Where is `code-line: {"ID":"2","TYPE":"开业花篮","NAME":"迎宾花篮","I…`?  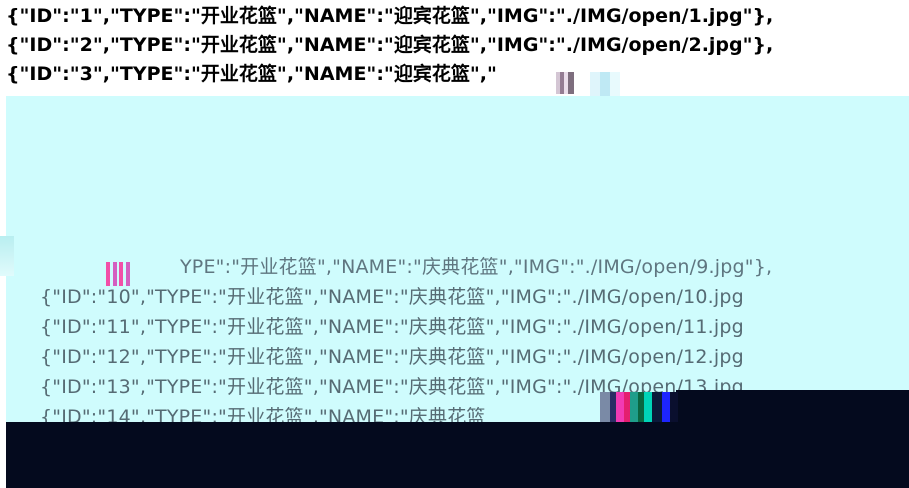
code-line: {"ID":"2","TYPE":"开业花篮","NAME":"迎宾花篮","I… is located at coordinates (390, 45).